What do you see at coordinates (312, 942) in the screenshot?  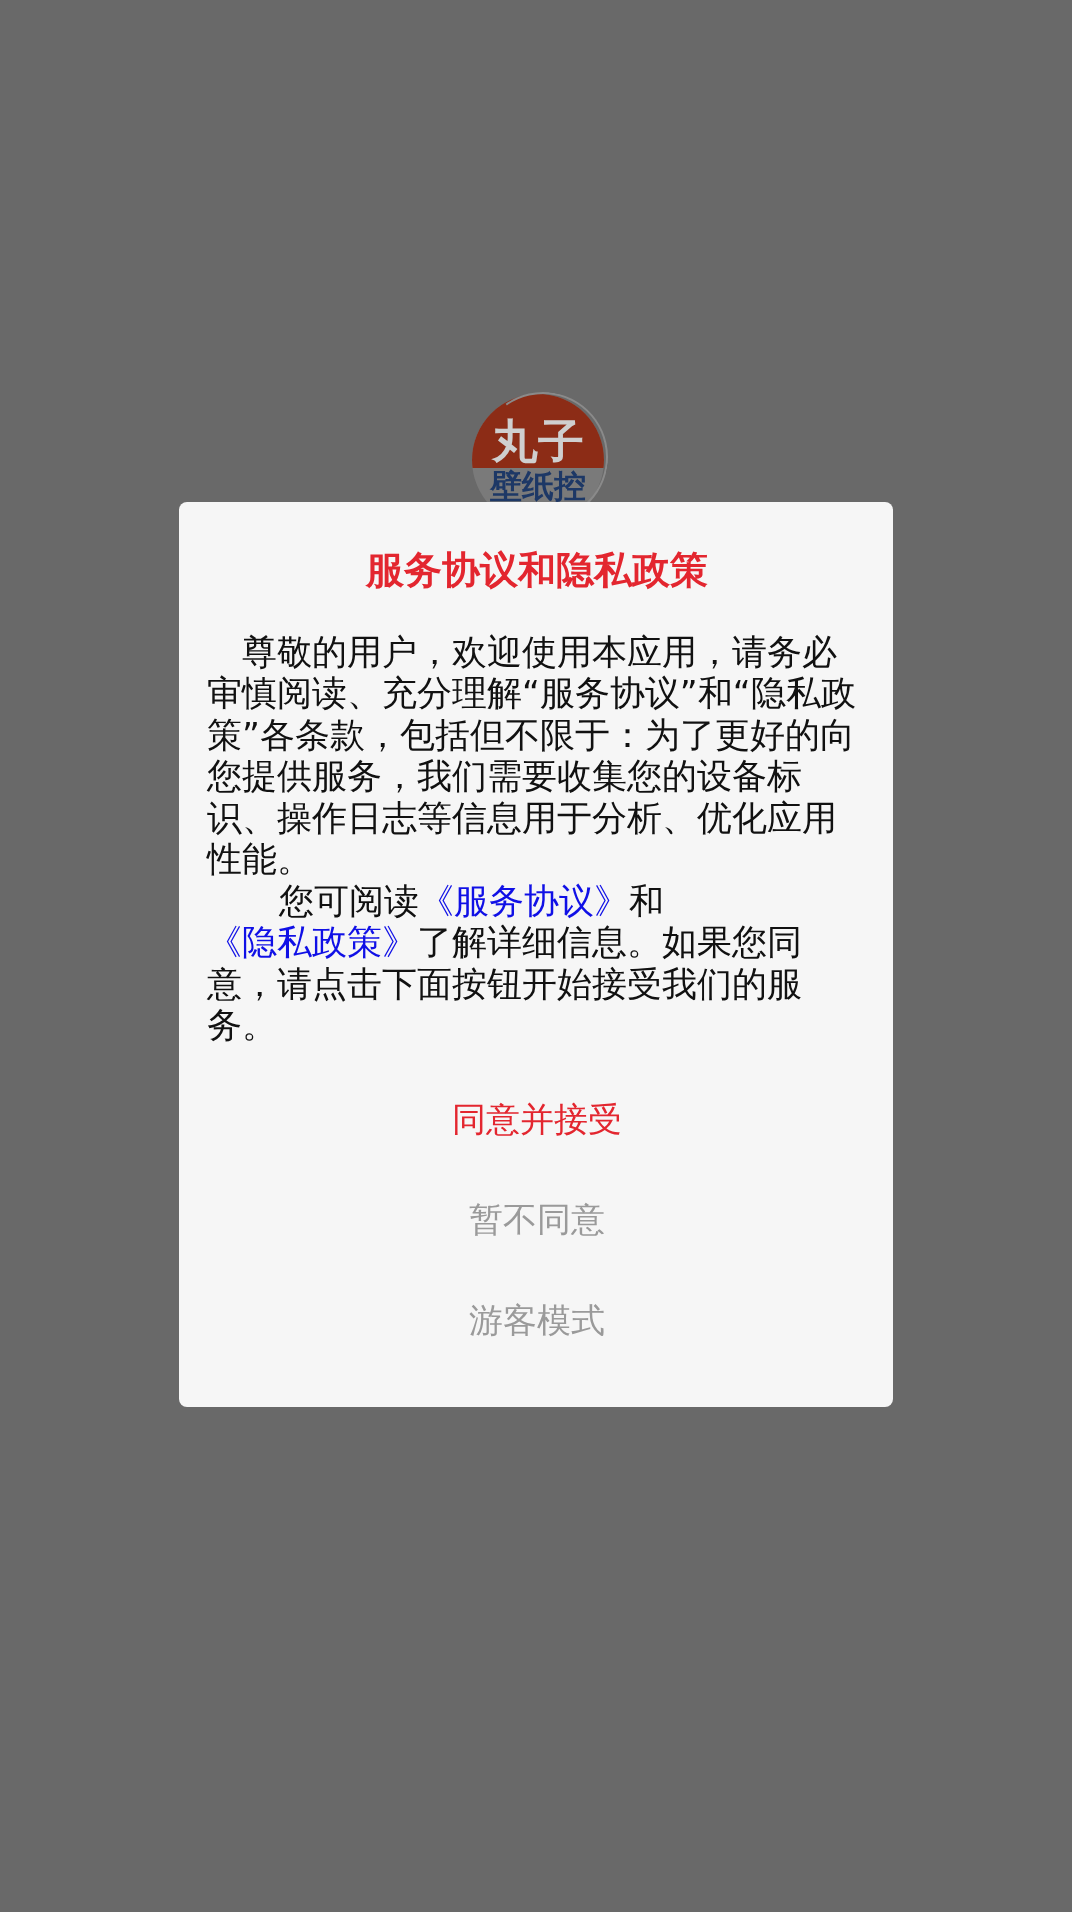 I see `policy-link: 《隐私政策》` at bounding box center [312, 942].